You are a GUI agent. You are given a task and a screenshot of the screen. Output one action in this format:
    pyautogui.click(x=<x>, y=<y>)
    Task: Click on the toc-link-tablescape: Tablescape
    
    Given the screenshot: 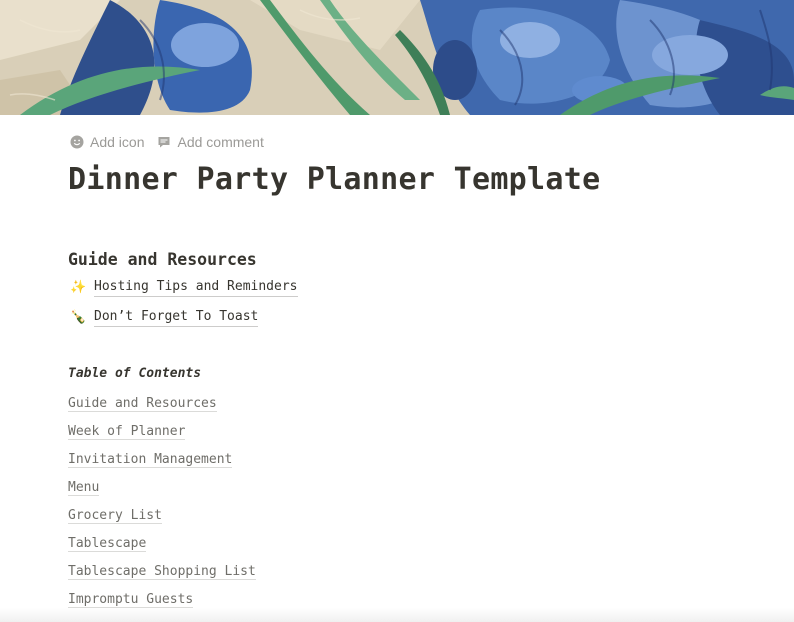 What is the action you would take?
    pyautogui.click(x=107, y=544)
    